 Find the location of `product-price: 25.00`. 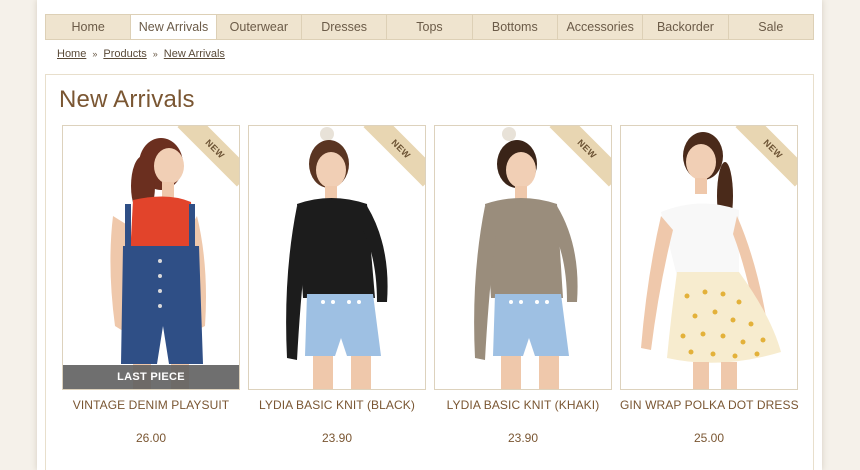

product-price: 25.00 is located at coordinates (709, 438).